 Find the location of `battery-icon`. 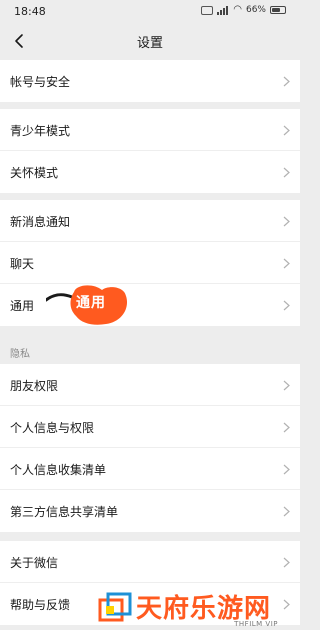

battery-icon is located at coordinates (278, 10).